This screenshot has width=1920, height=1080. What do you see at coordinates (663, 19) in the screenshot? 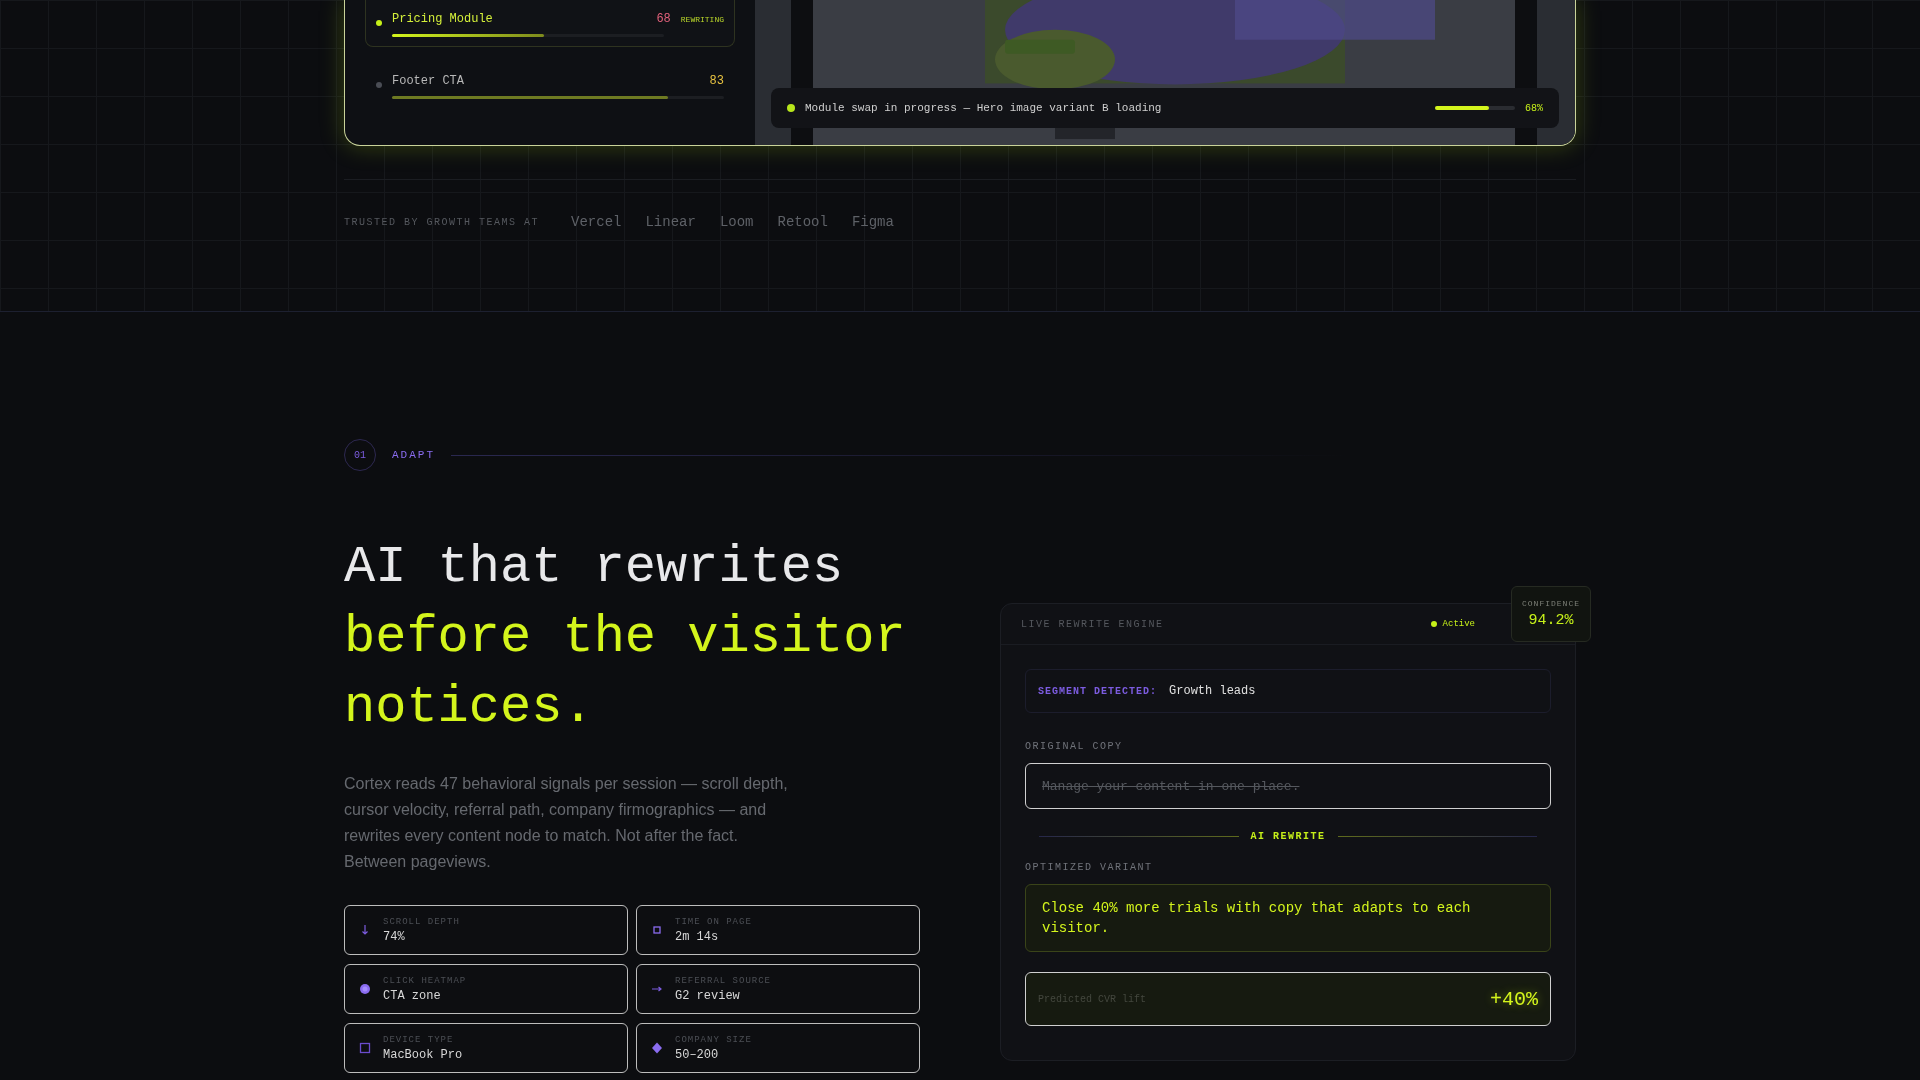
I see `module-score: 68` at bounding box center [663, 19].